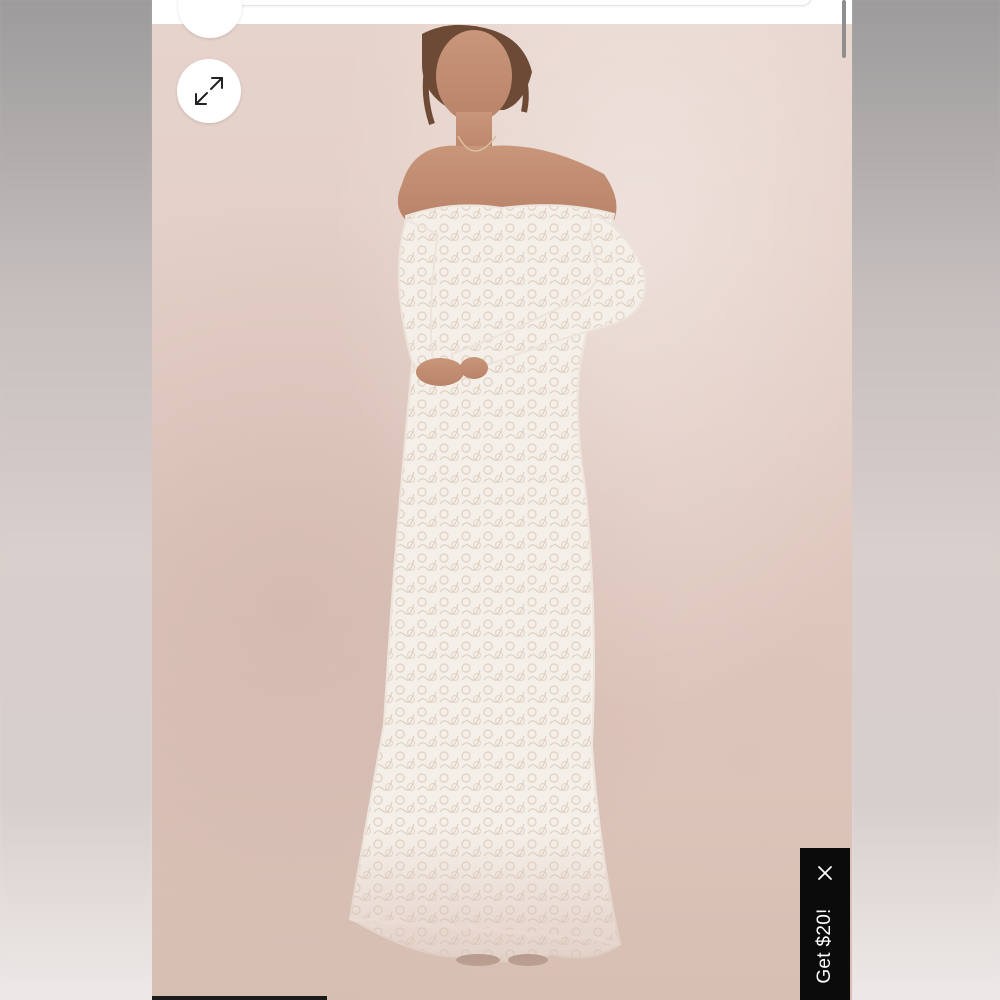 Image resolution: width=1000 pixels, height=1000 pixels. Describe the element at coordinates (825, 945) in the screenshot. I see `promo-label: Get $20!` at that location.